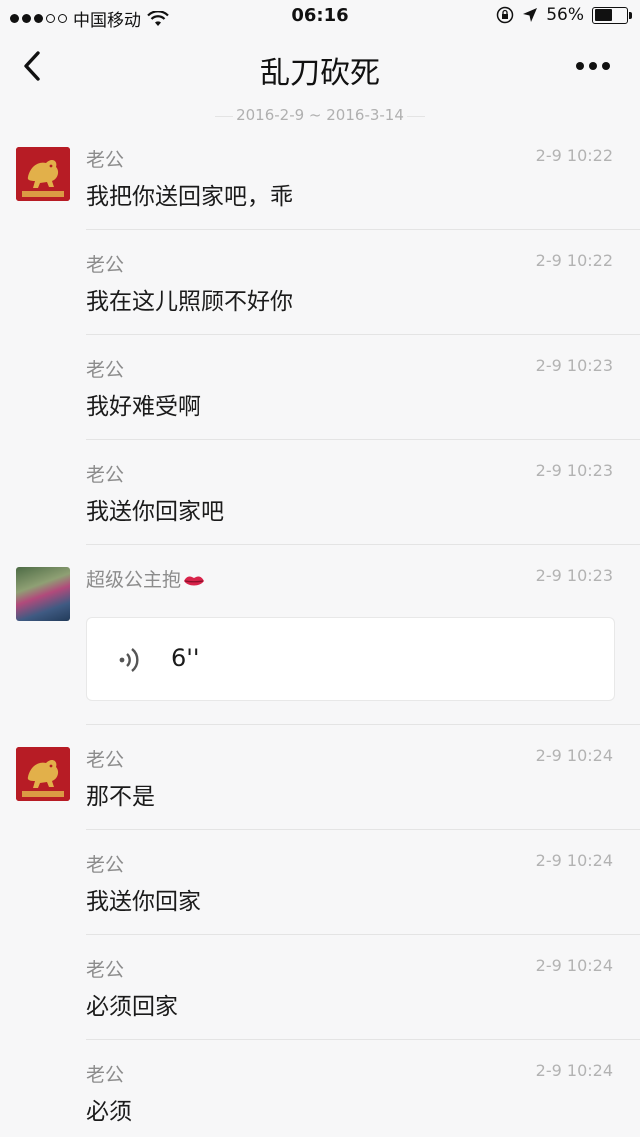  What do you see at coordinates (145, 578) in the screenshot?
I see `sender-name: 超级公主抱` at bounding box center [145, 578].